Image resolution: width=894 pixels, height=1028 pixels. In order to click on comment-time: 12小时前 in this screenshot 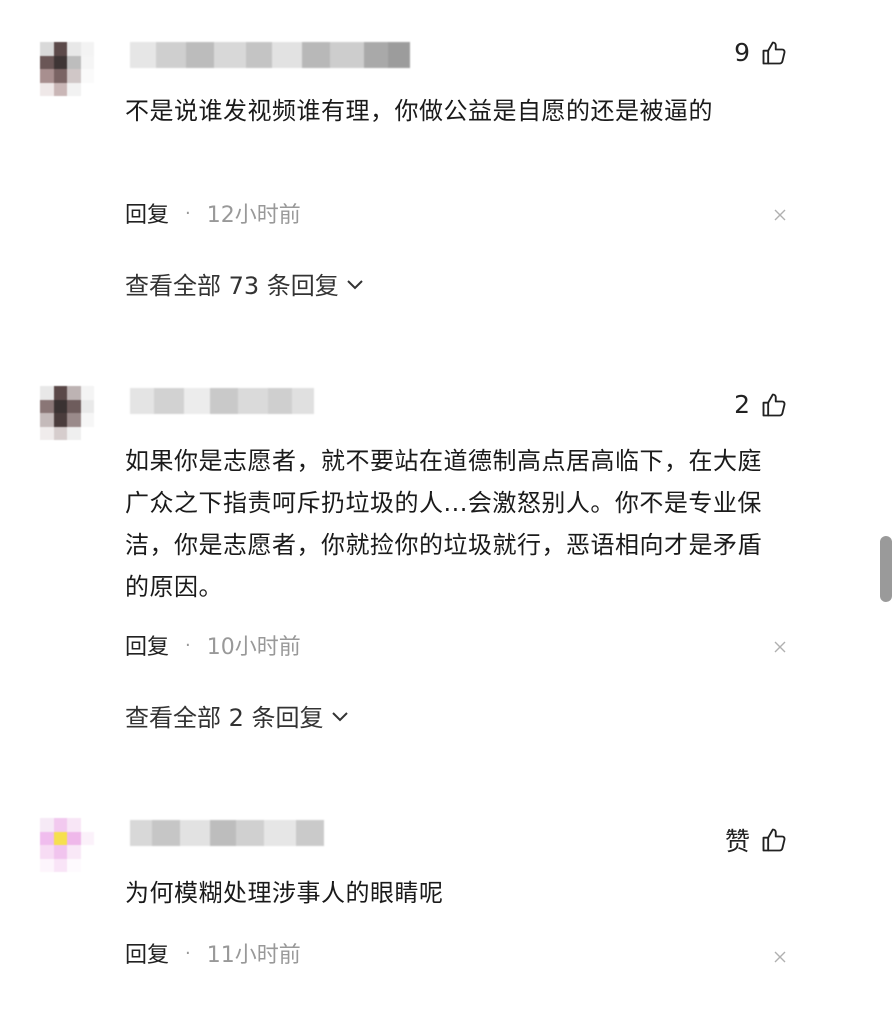, I will do `click(253, 215)`.